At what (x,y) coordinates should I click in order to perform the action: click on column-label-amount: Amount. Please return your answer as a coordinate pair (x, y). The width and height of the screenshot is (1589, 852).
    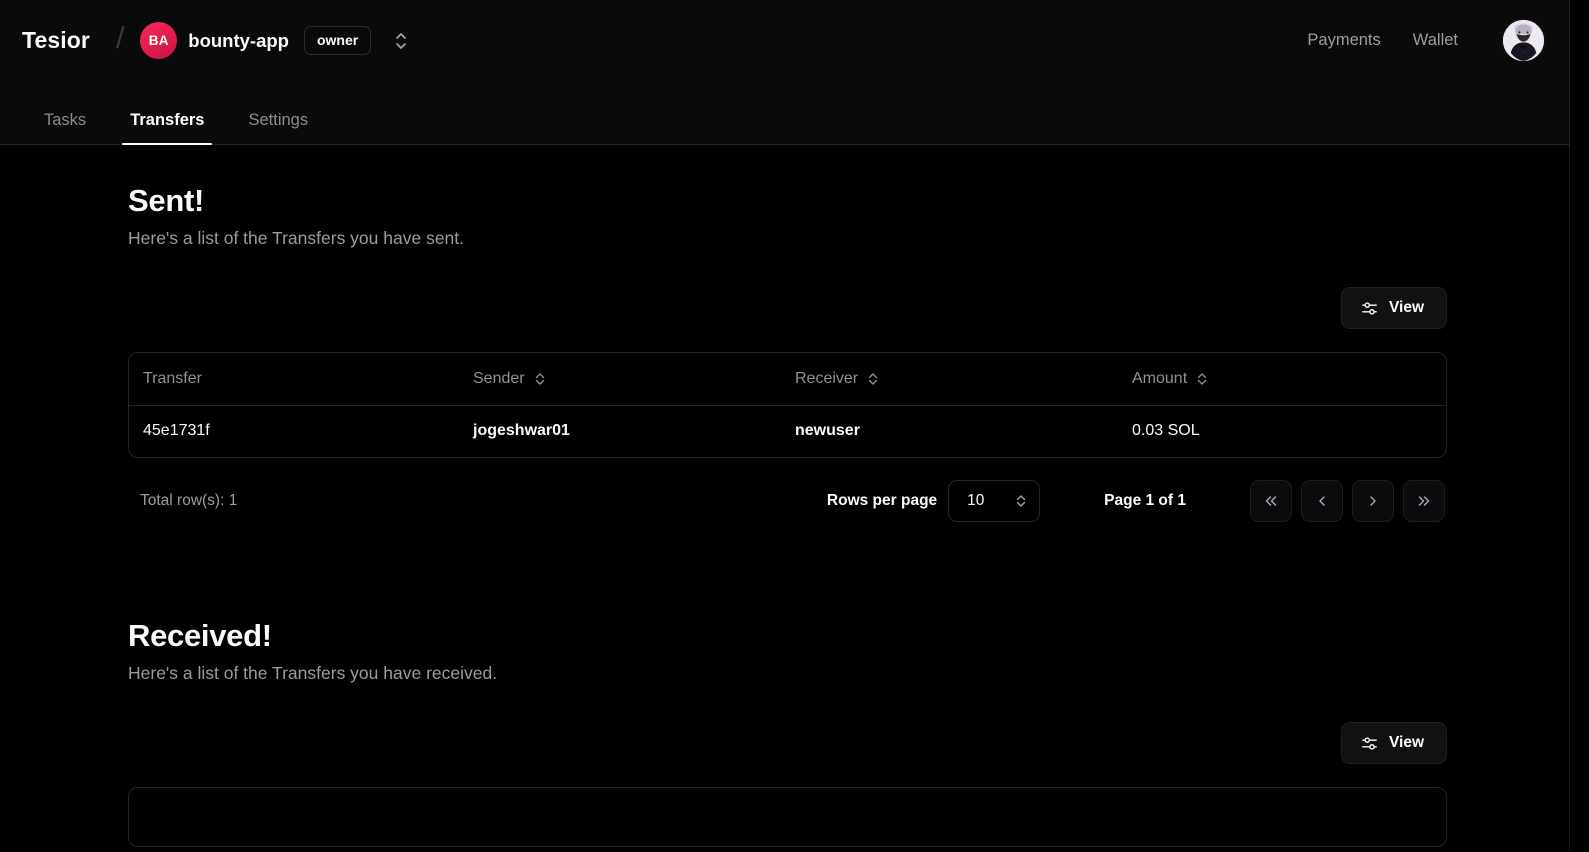
    Looking at the image, I should click on (1160, 378).